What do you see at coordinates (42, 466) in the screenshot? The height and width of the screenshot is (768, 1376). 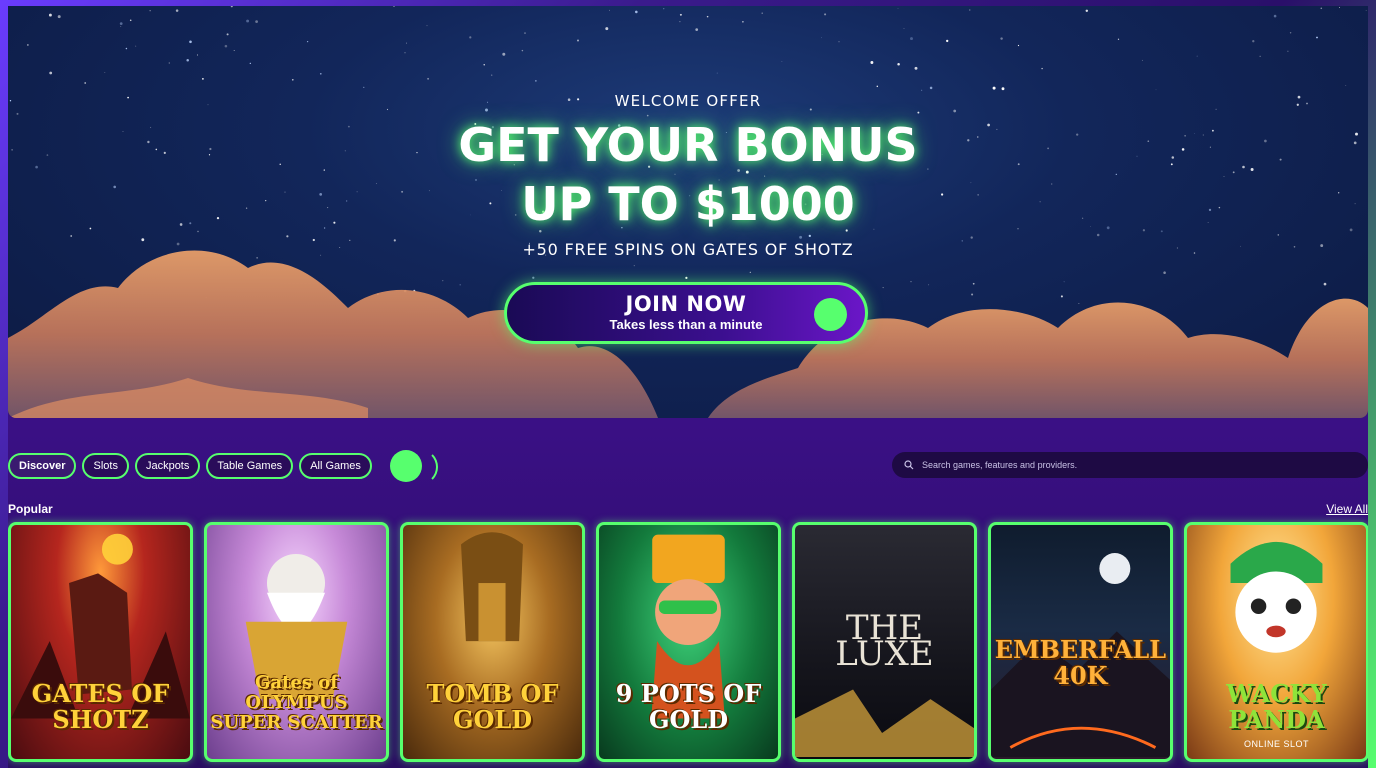 I see `filter-discover: Discover` at bounding box center [42, 466].